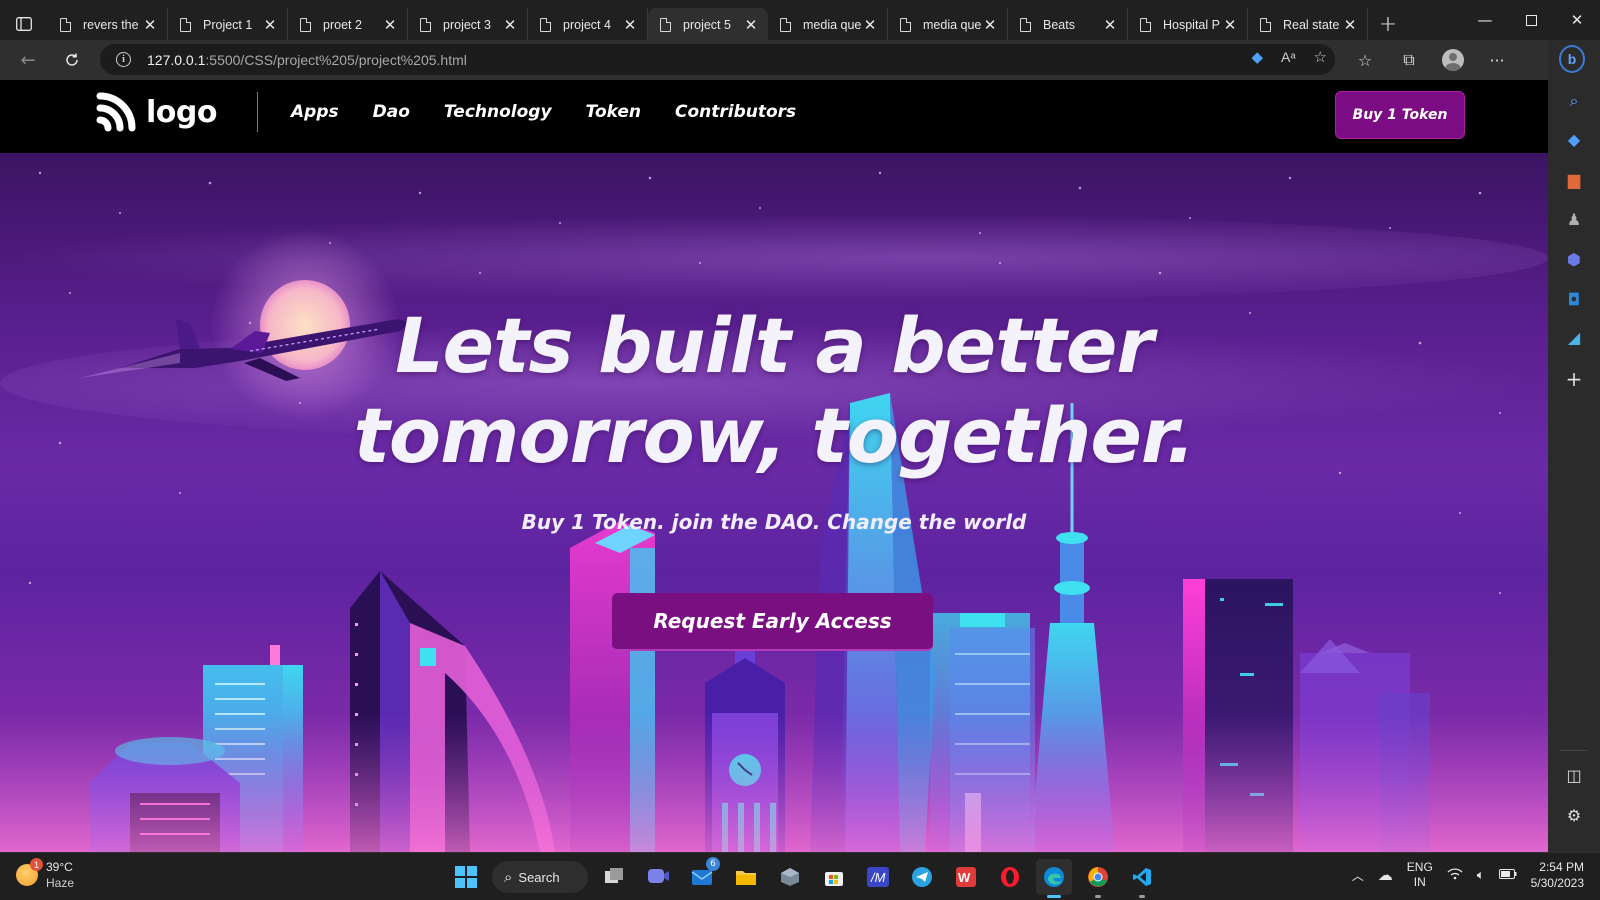  What do you see at coordinates (468, 25) in the screenshot?
I see `browser-tab: project 3 ✕` at bounding box center [468, 25].